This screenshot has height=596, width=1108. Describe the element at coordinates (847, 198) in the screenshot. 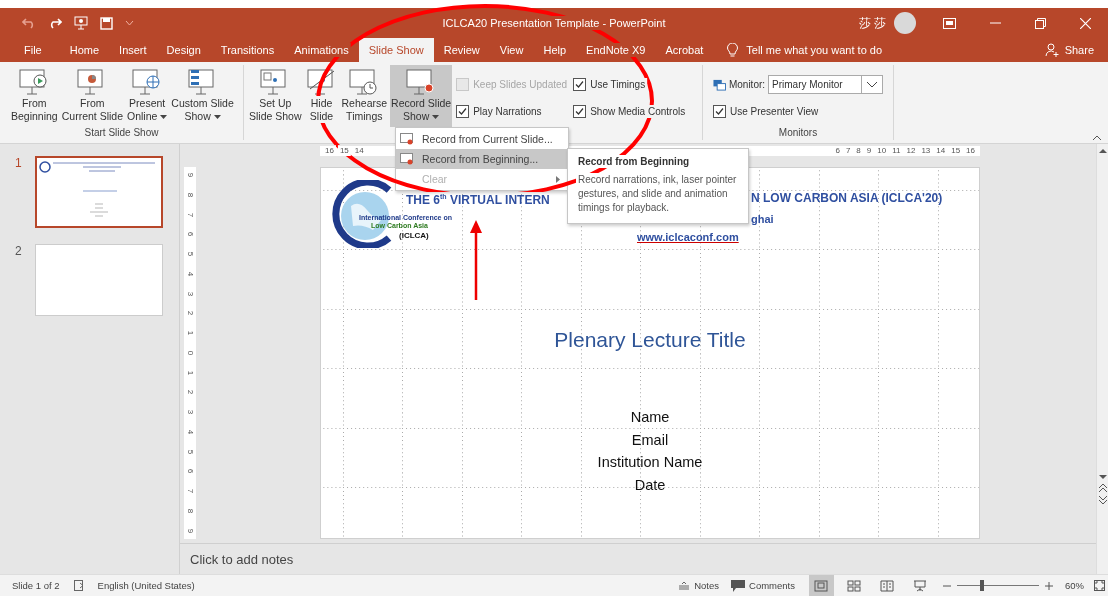

I see `slide-heading: N LOW CARBON ASIA (ICLCA'20)` at that location.